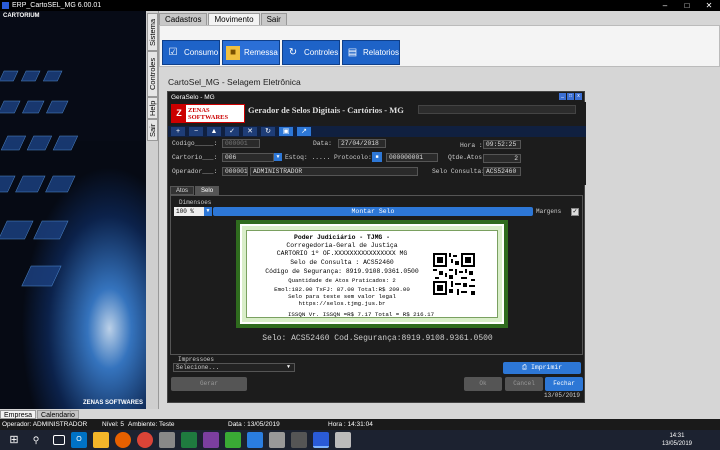  What do you see at coordinates (578, 96) in the screenshot?
I see `dialog-close-icon: x` at bounding box center [578, 96].